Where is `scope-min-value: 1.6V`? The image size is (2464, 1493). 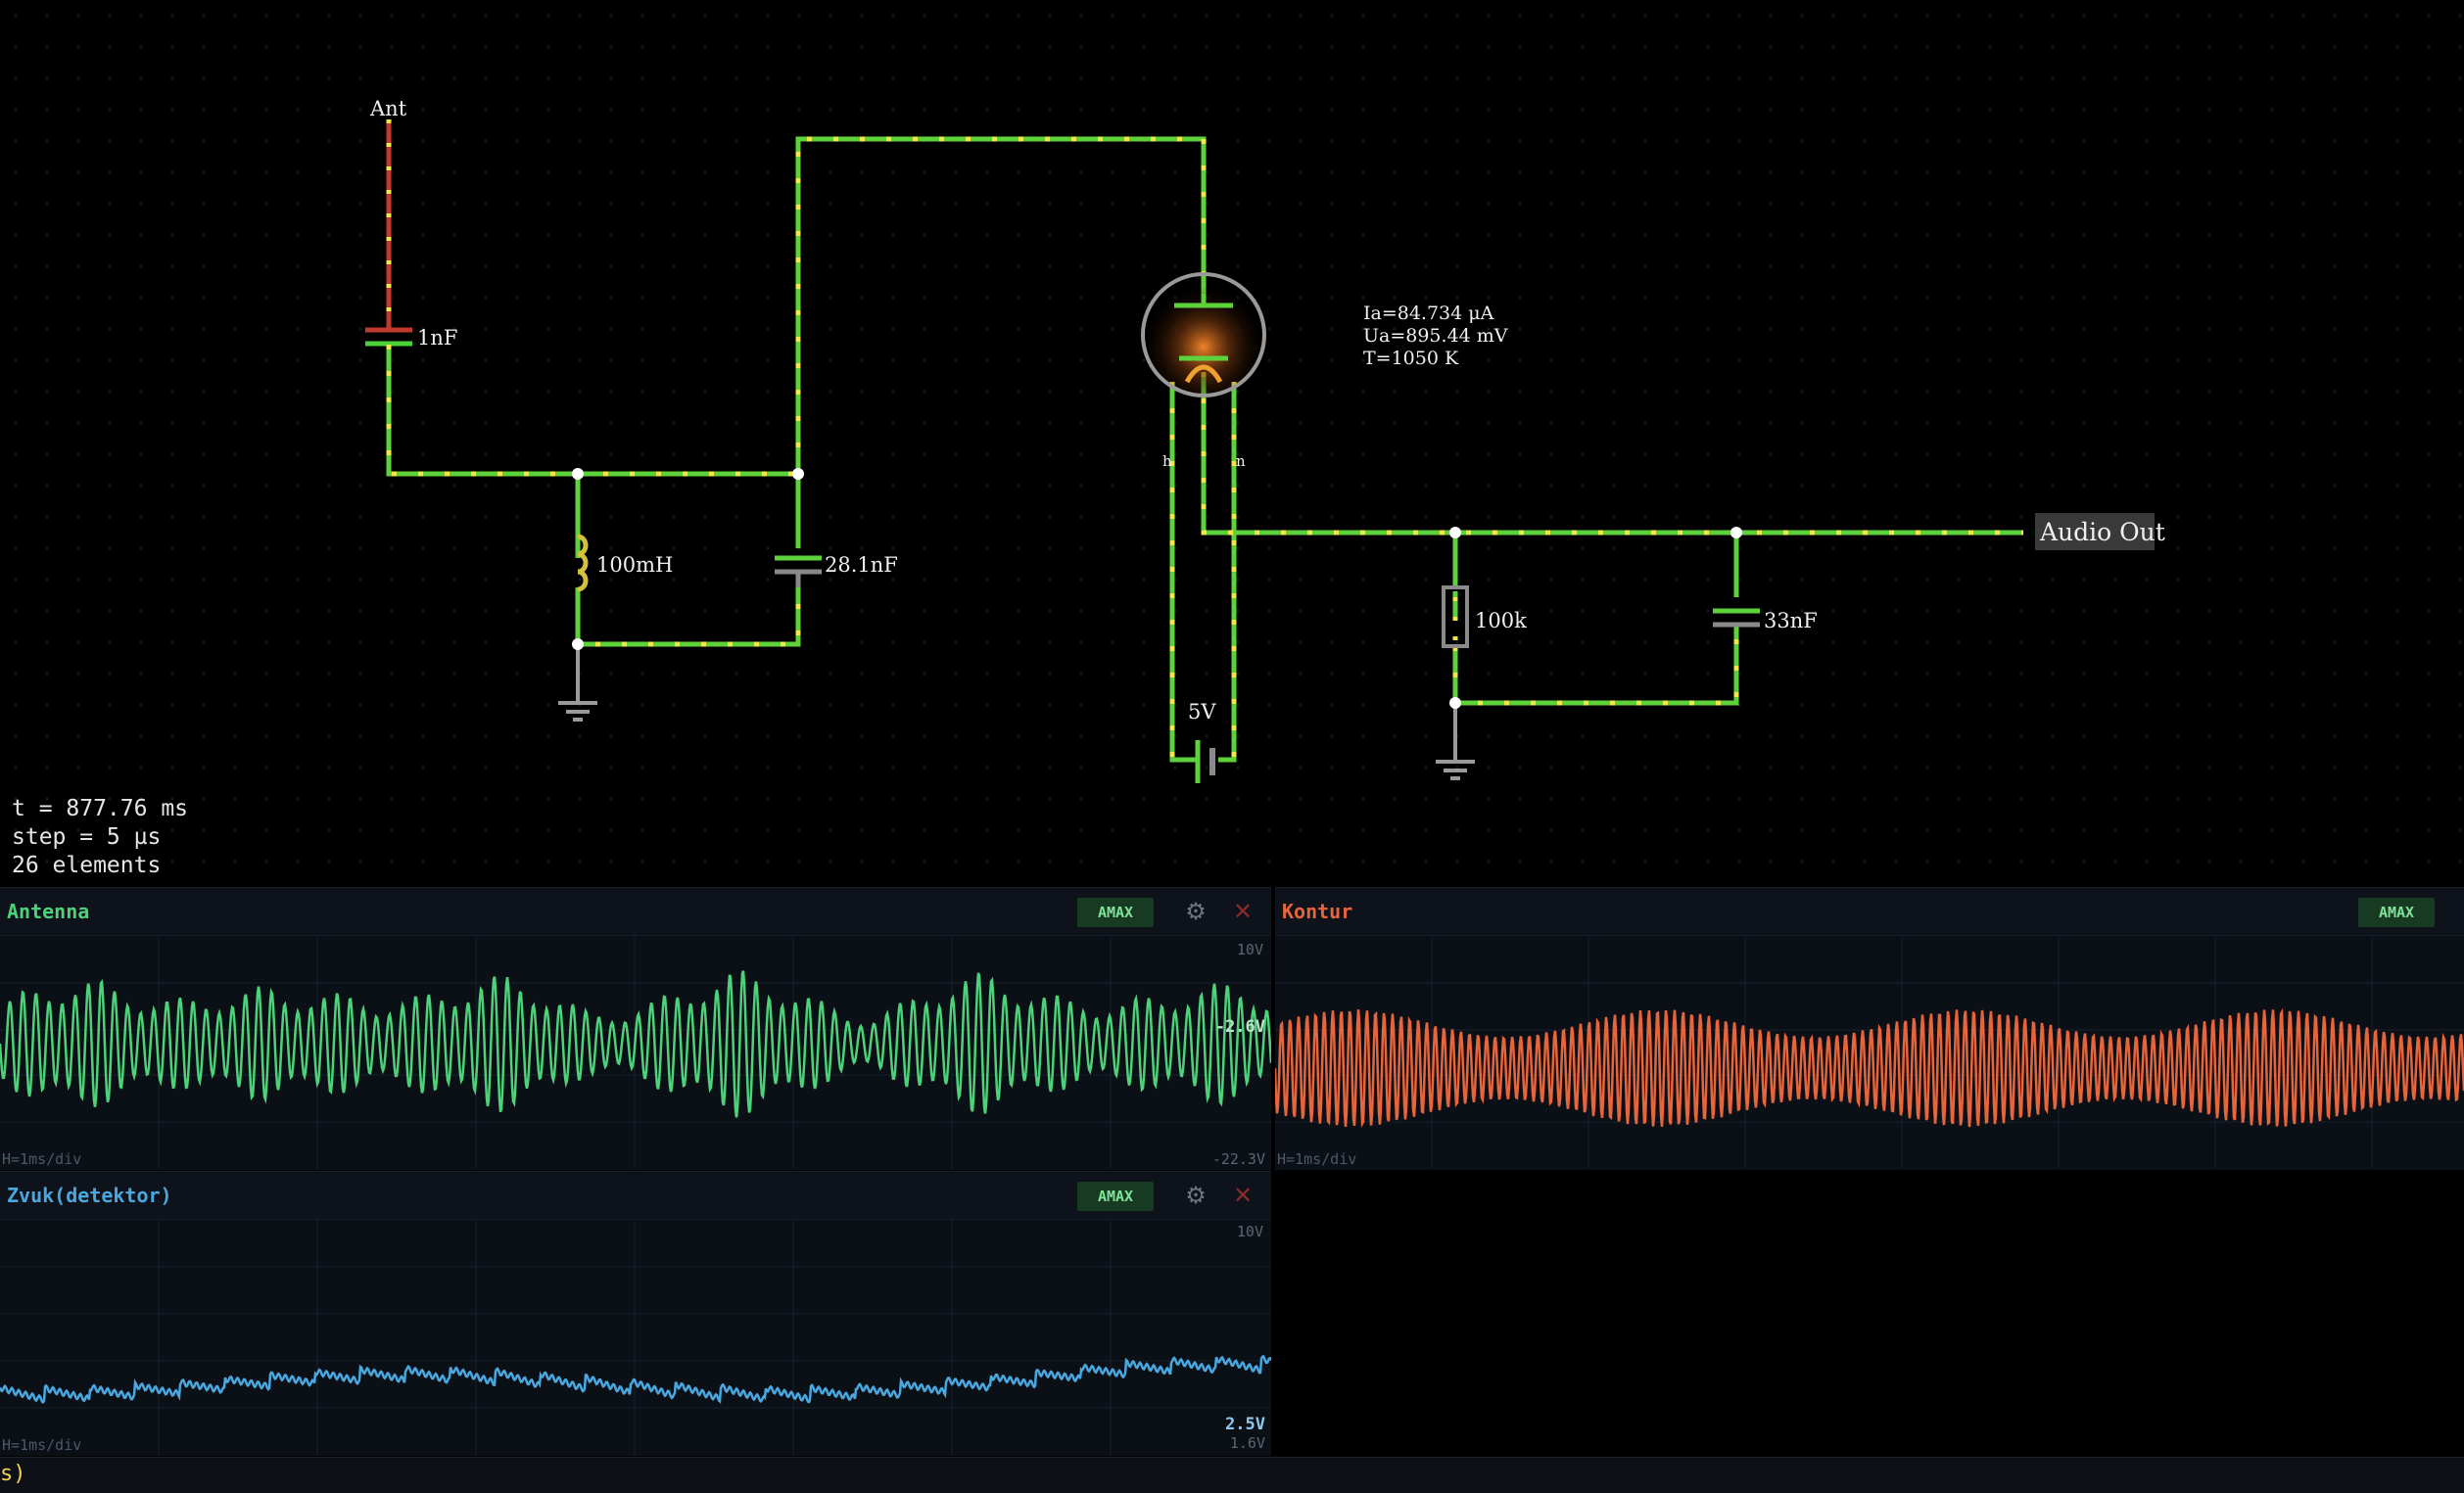
scope-min-value: 1.6V is located at coordinates (1247, 1443).